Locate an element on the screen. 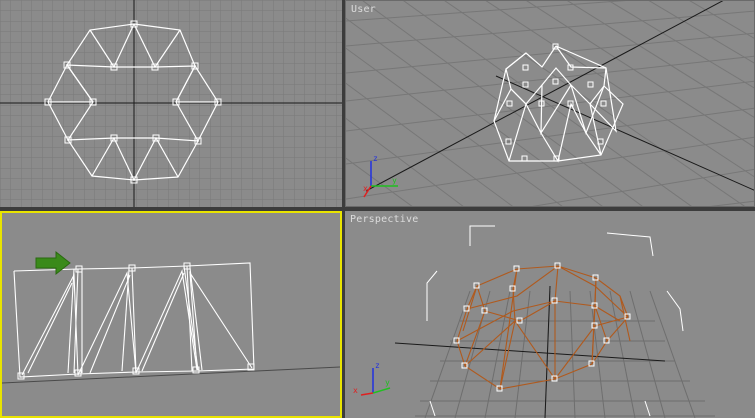 The image size is (755, 418). front-view-canvas is located at coordinates (171, 317).